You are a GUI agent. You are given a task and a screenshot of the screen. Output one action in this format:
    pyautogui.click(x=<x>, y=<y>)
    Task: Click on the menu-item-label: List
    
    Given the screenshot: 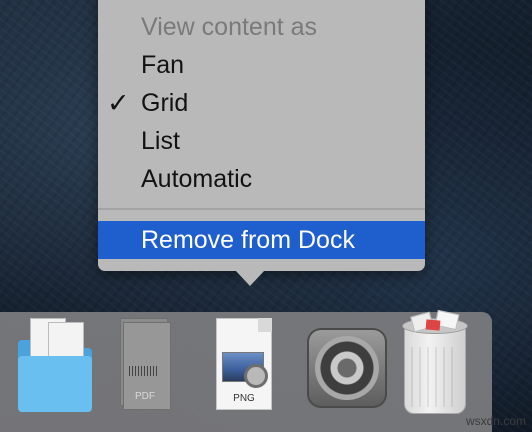 What is the action you would take?
    pyautogui.click(x=160, y=141)
    